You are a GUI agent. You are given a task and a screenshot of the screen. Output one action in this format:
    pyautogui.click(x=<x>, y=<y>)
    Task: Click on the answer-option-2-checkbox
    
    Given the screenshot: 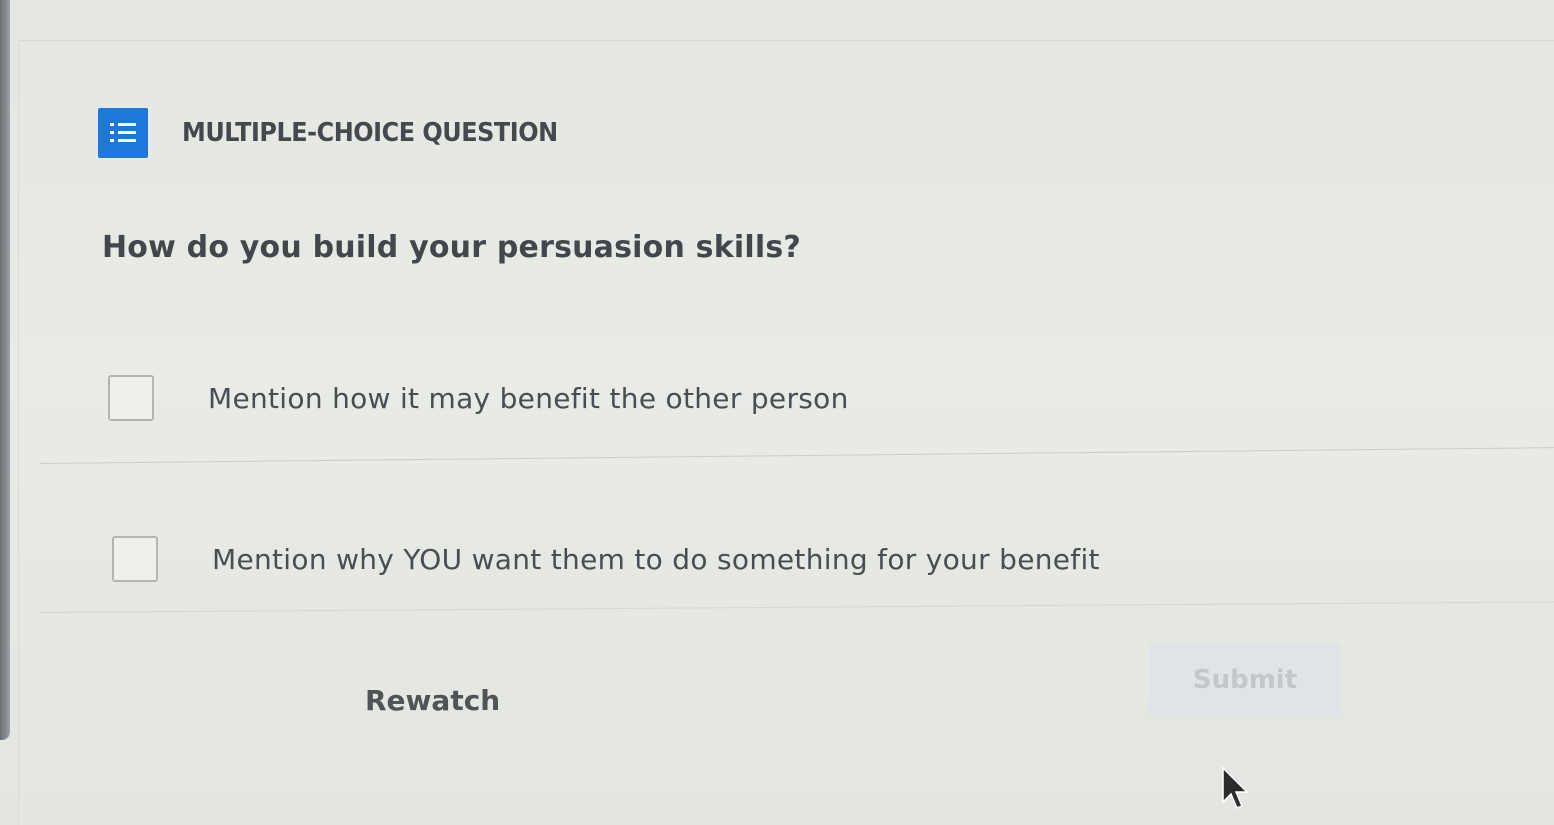 What is the action you would take?
    pyautogui.click(x=135, y=559)
    